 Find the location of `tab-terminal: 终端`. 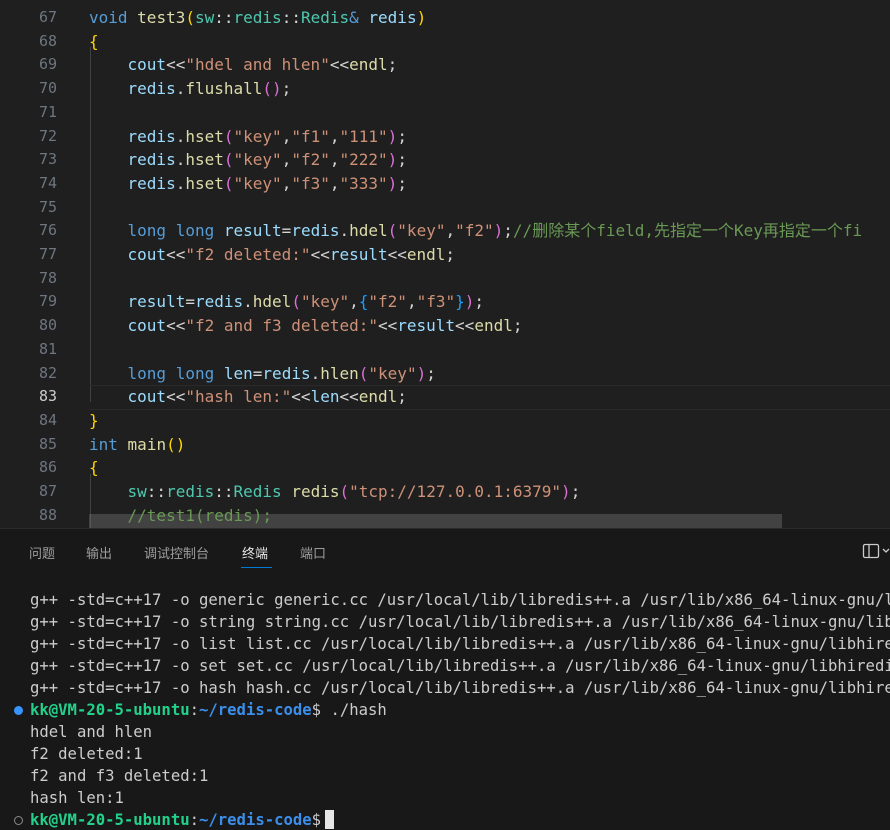

tab-terminal: 终端 is located at coordinates (255, 552).